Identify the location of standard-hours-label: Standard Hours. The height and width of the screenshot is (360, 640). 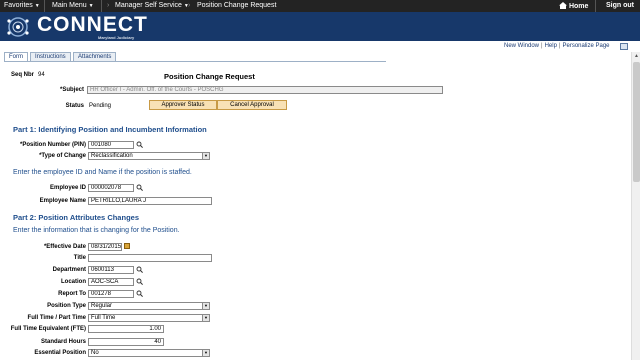
(63, 342).